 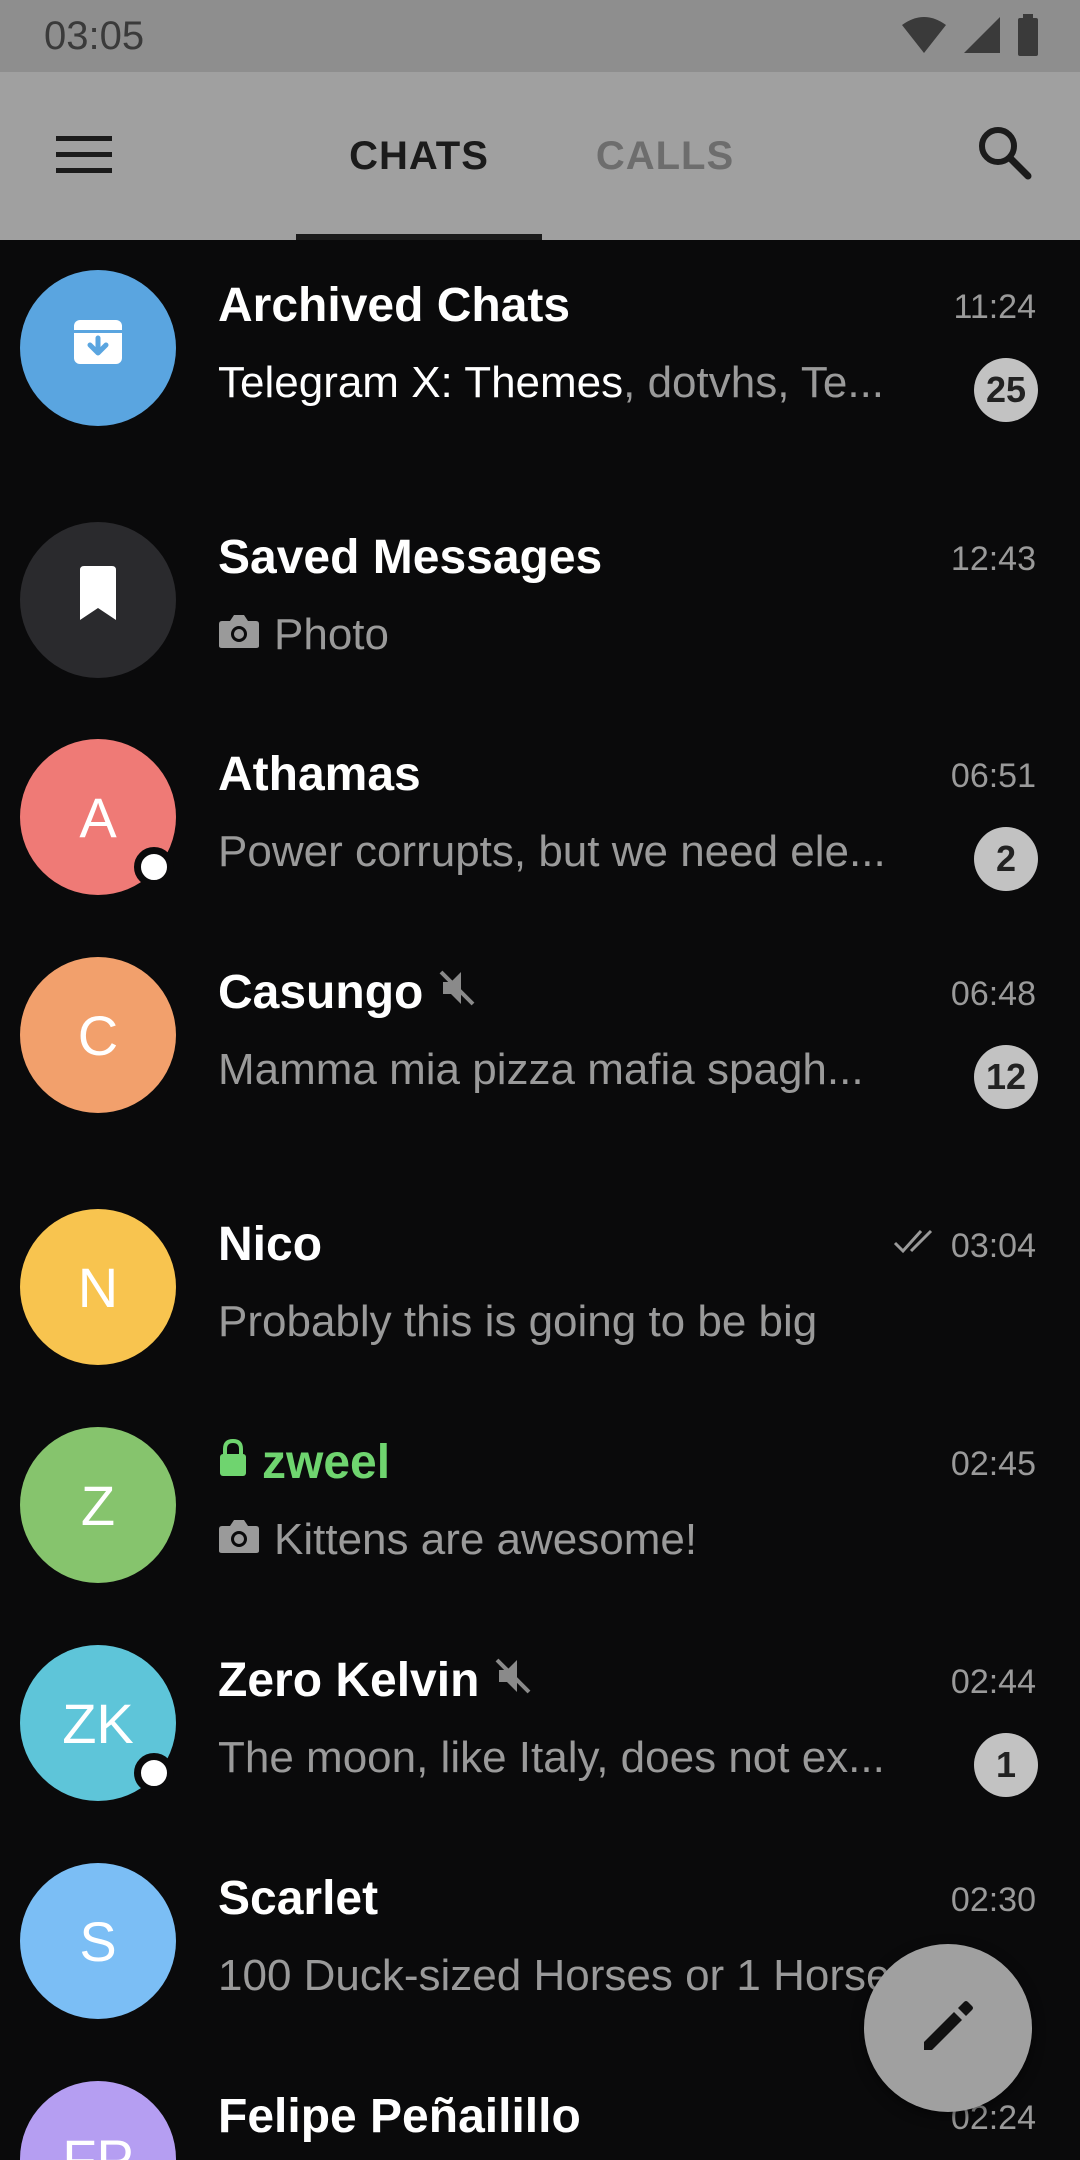 I want to click on chat-time: 06:51, so click(x=993, y=776).